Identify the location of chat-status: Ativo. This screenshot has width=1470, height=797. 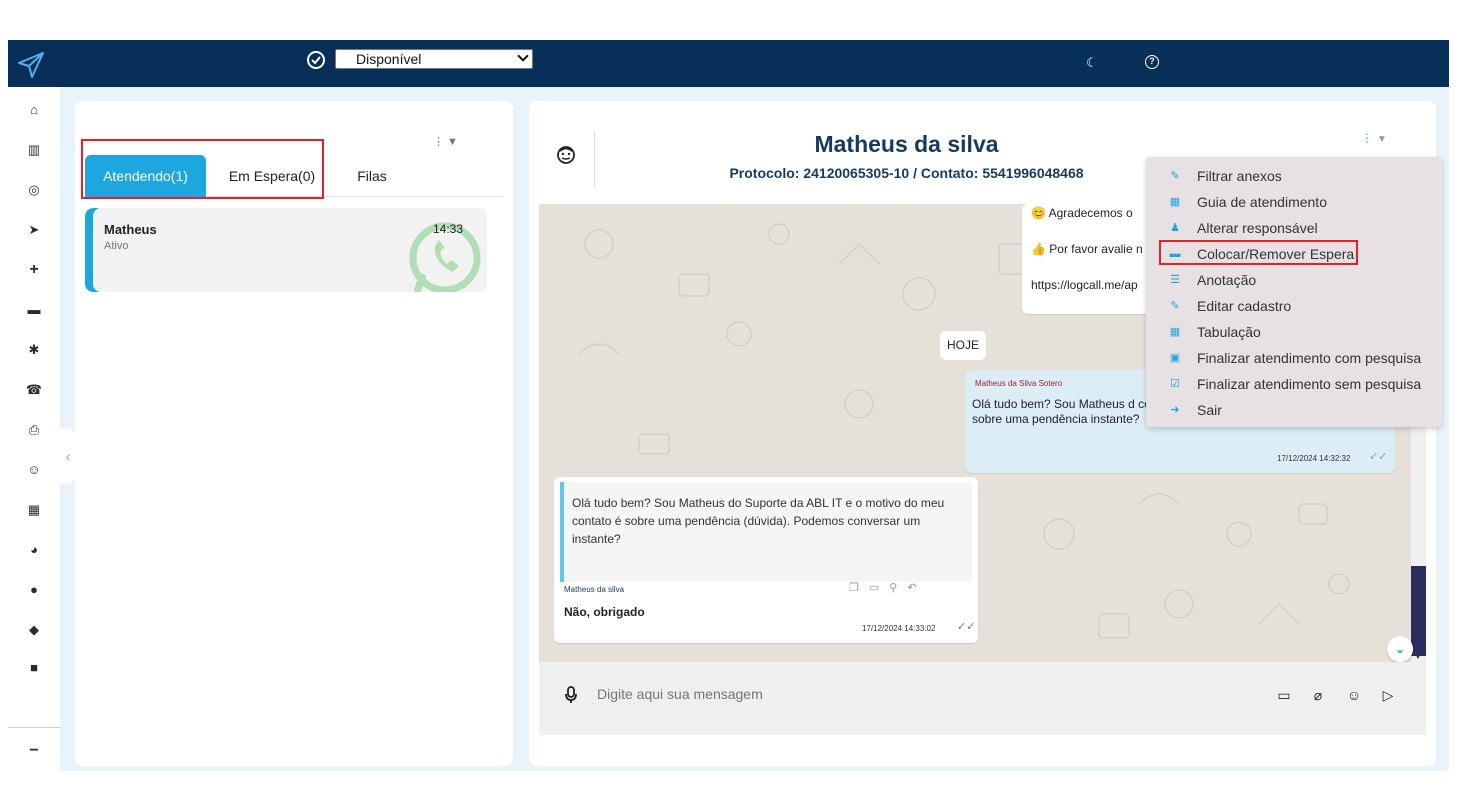
(116, 246).